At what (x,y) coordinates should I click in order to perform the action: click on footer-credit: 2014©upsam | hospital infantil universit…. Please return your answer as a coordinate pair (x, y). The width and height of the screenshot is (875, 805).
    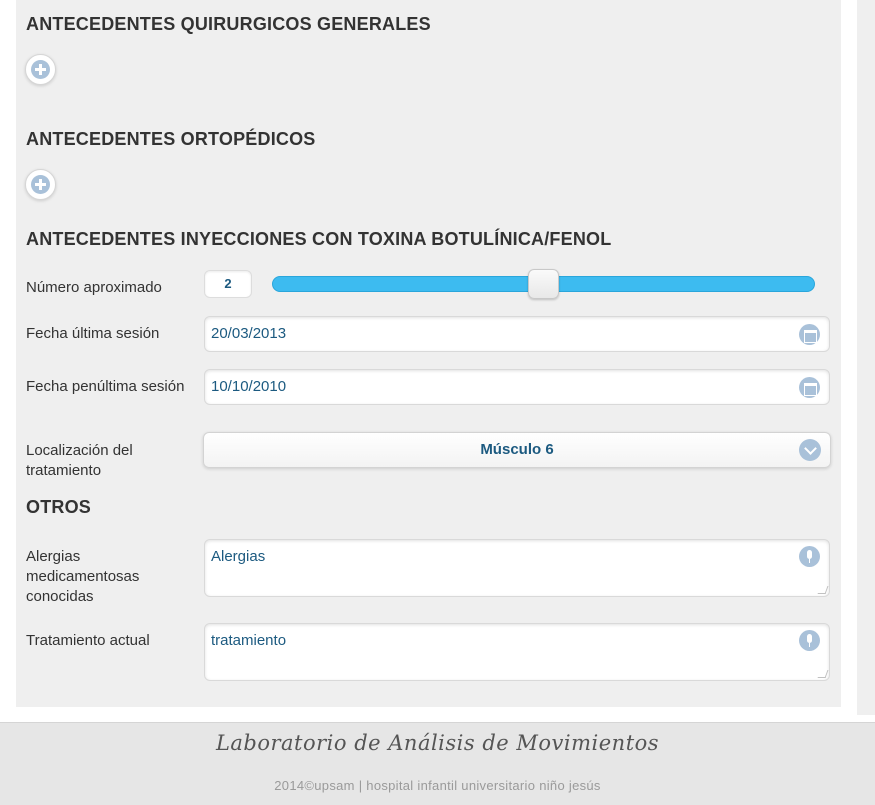
    Looking at the image, I should click on (437, 785).